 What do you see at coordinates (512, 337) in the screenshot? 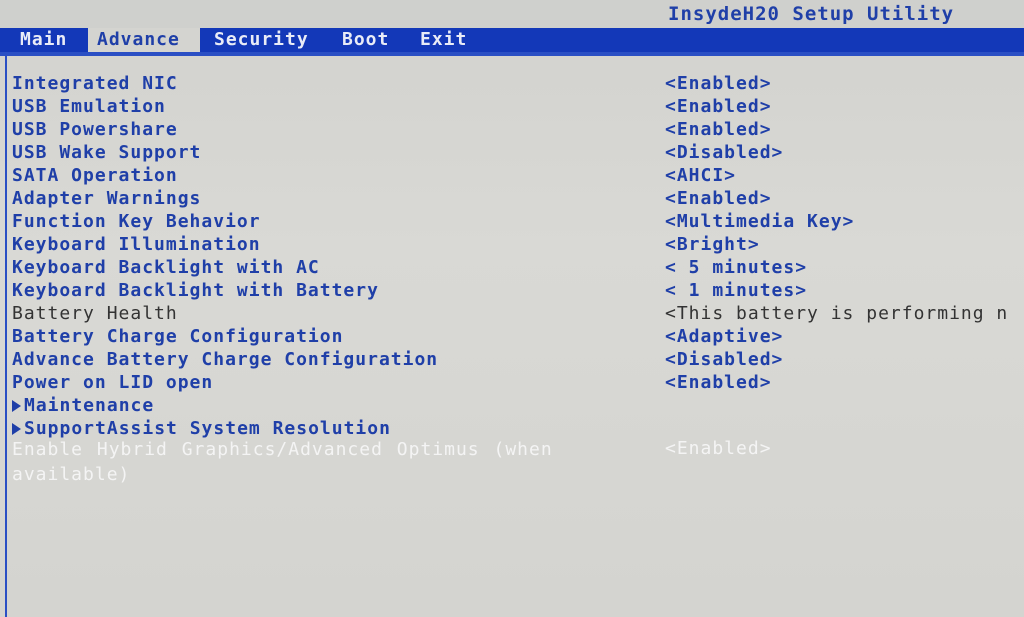
I see `setting-battery-charge-configuration: Battery Charge Configuration <Adaptive>` at bounding box center [512, 337].